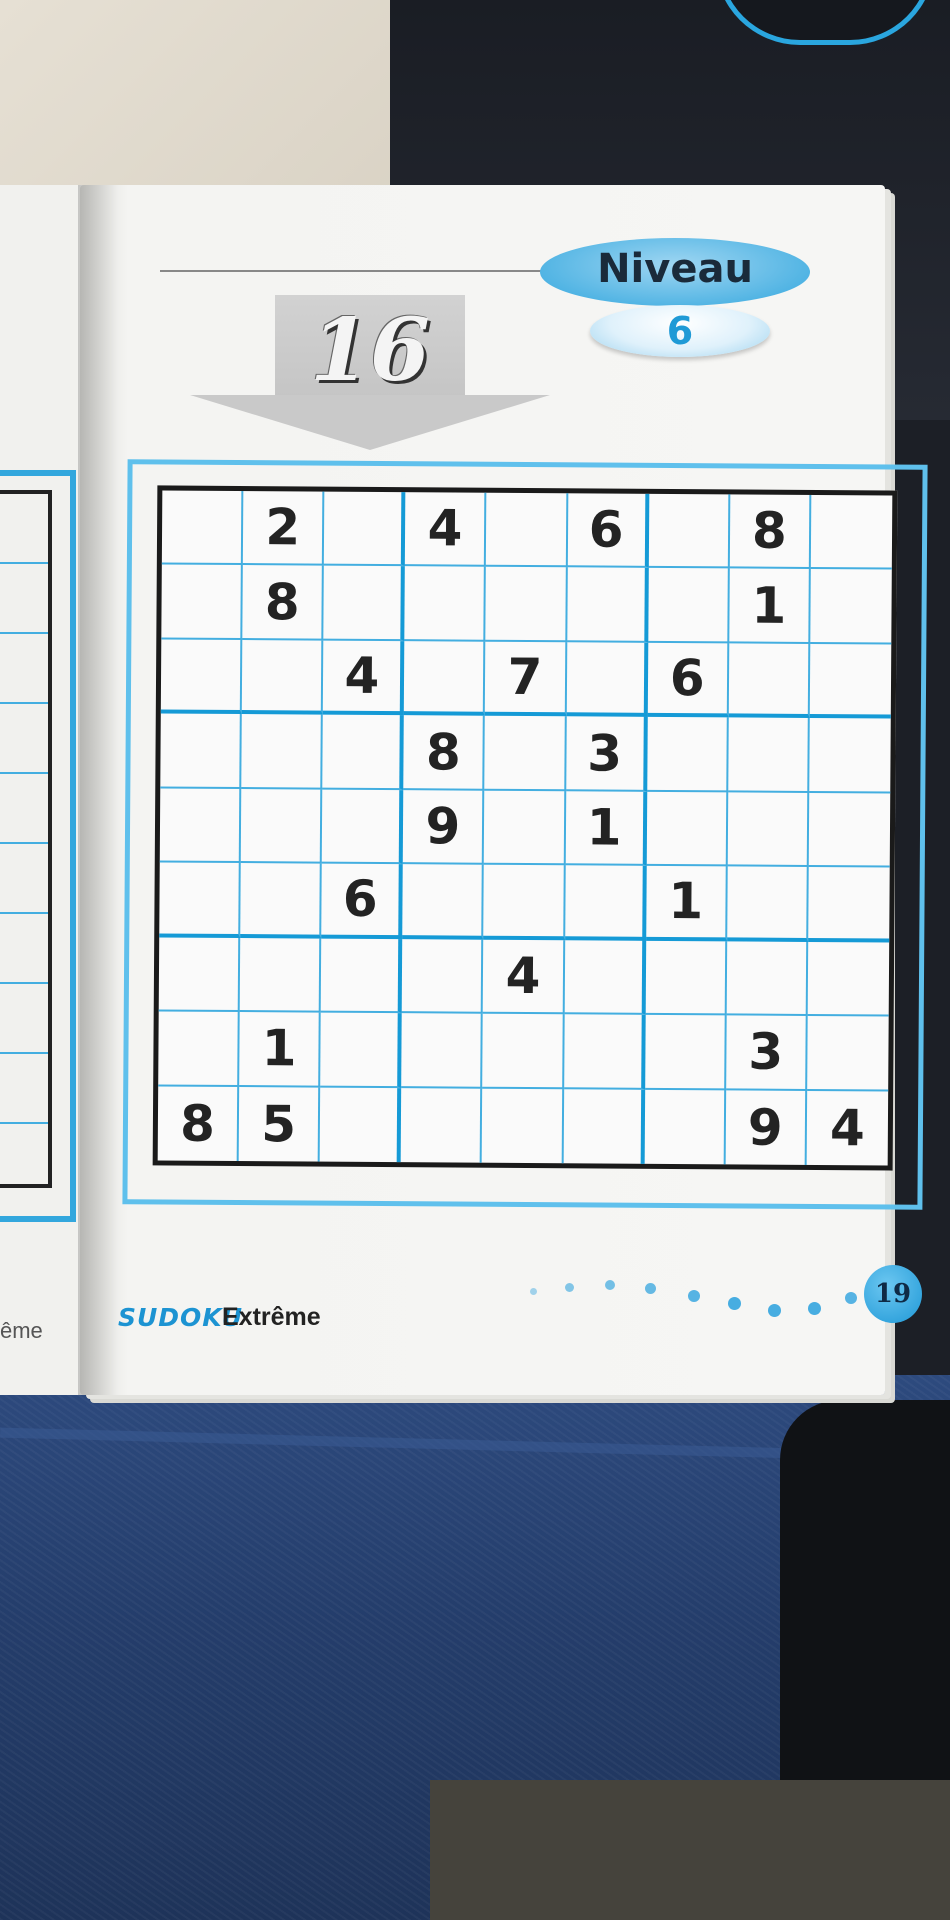 The height and width of the screenshot is (1920, 950). Describe the element at coordinates (370, 350) in the screenshot. I see `puzzle-number: 16` at that location.